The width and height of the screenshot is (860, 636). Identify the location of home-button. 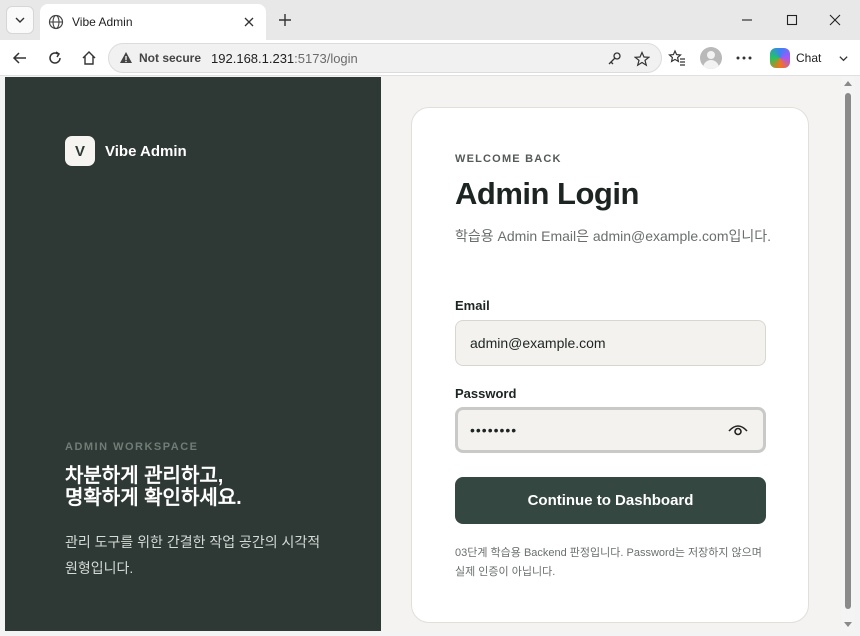
(89, 58).